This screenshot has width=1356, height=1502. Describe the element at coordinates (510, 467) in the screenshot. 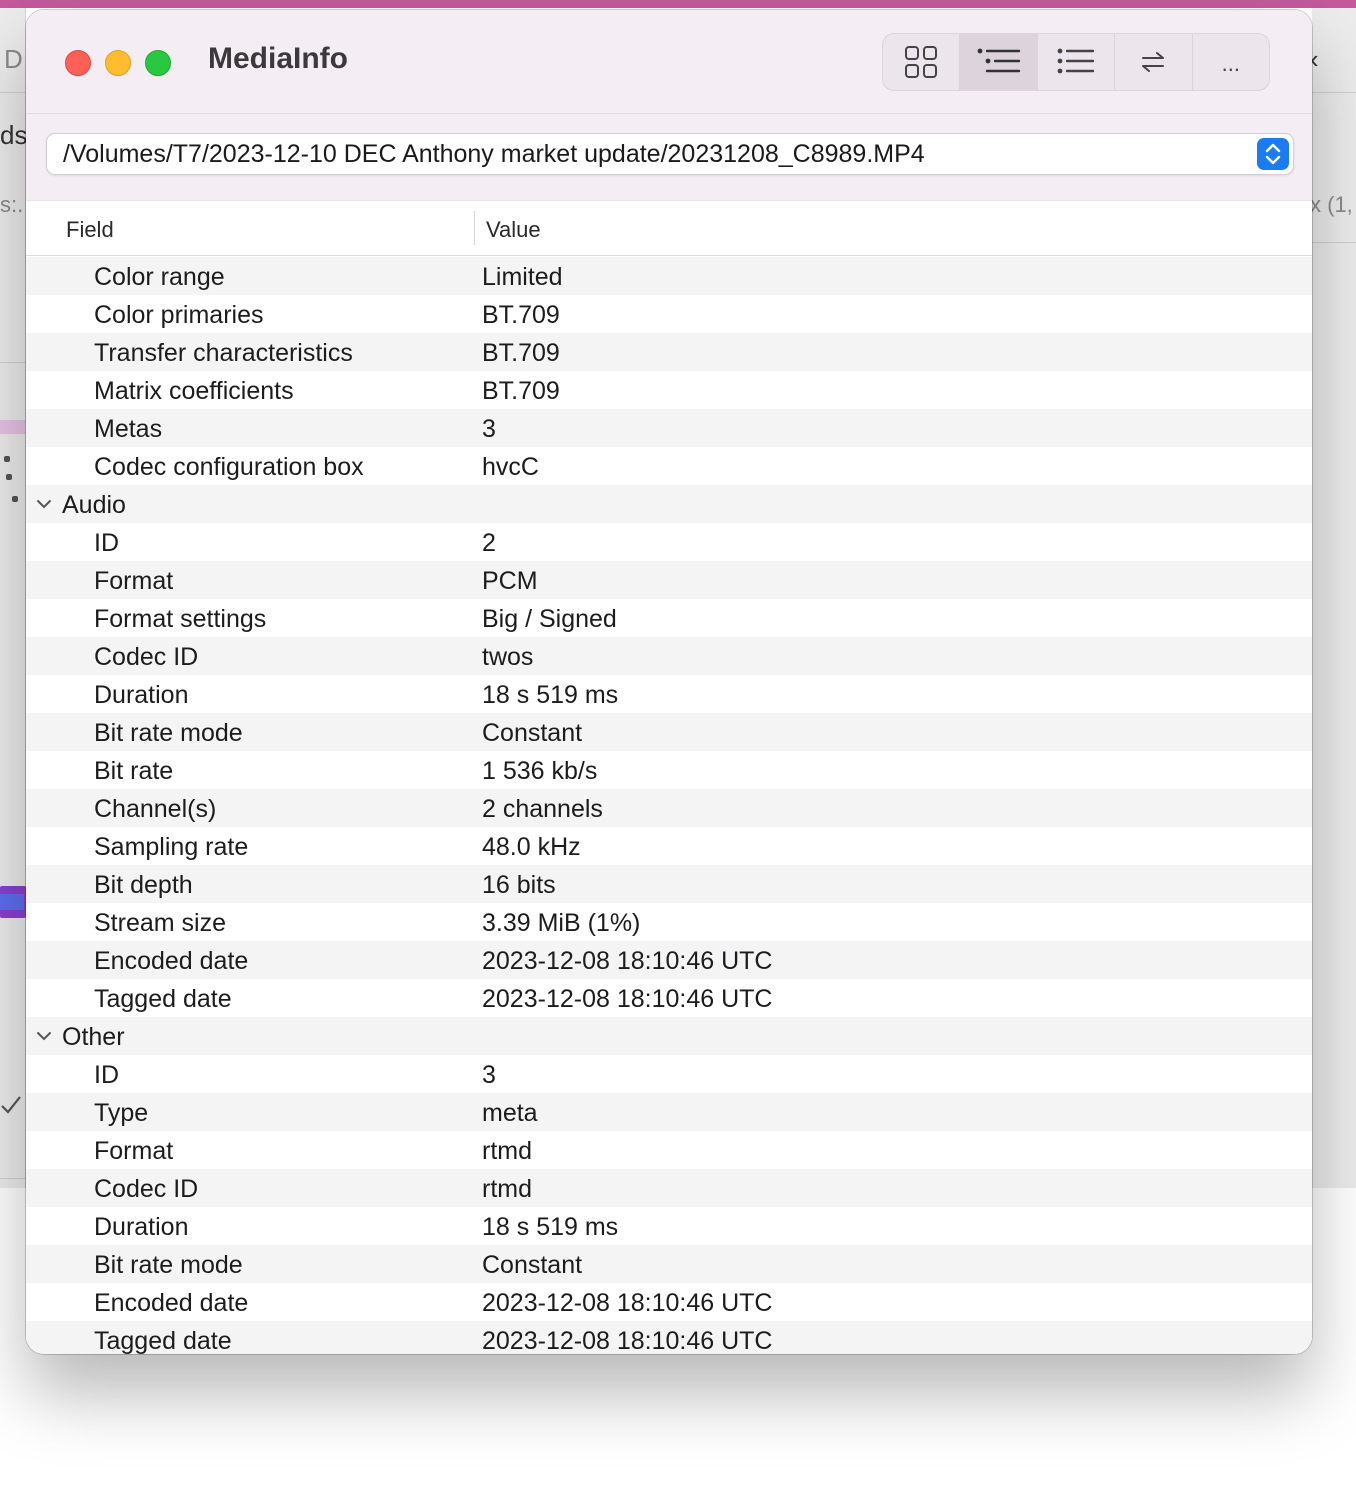

I see `field-value: hvcC` at that location.